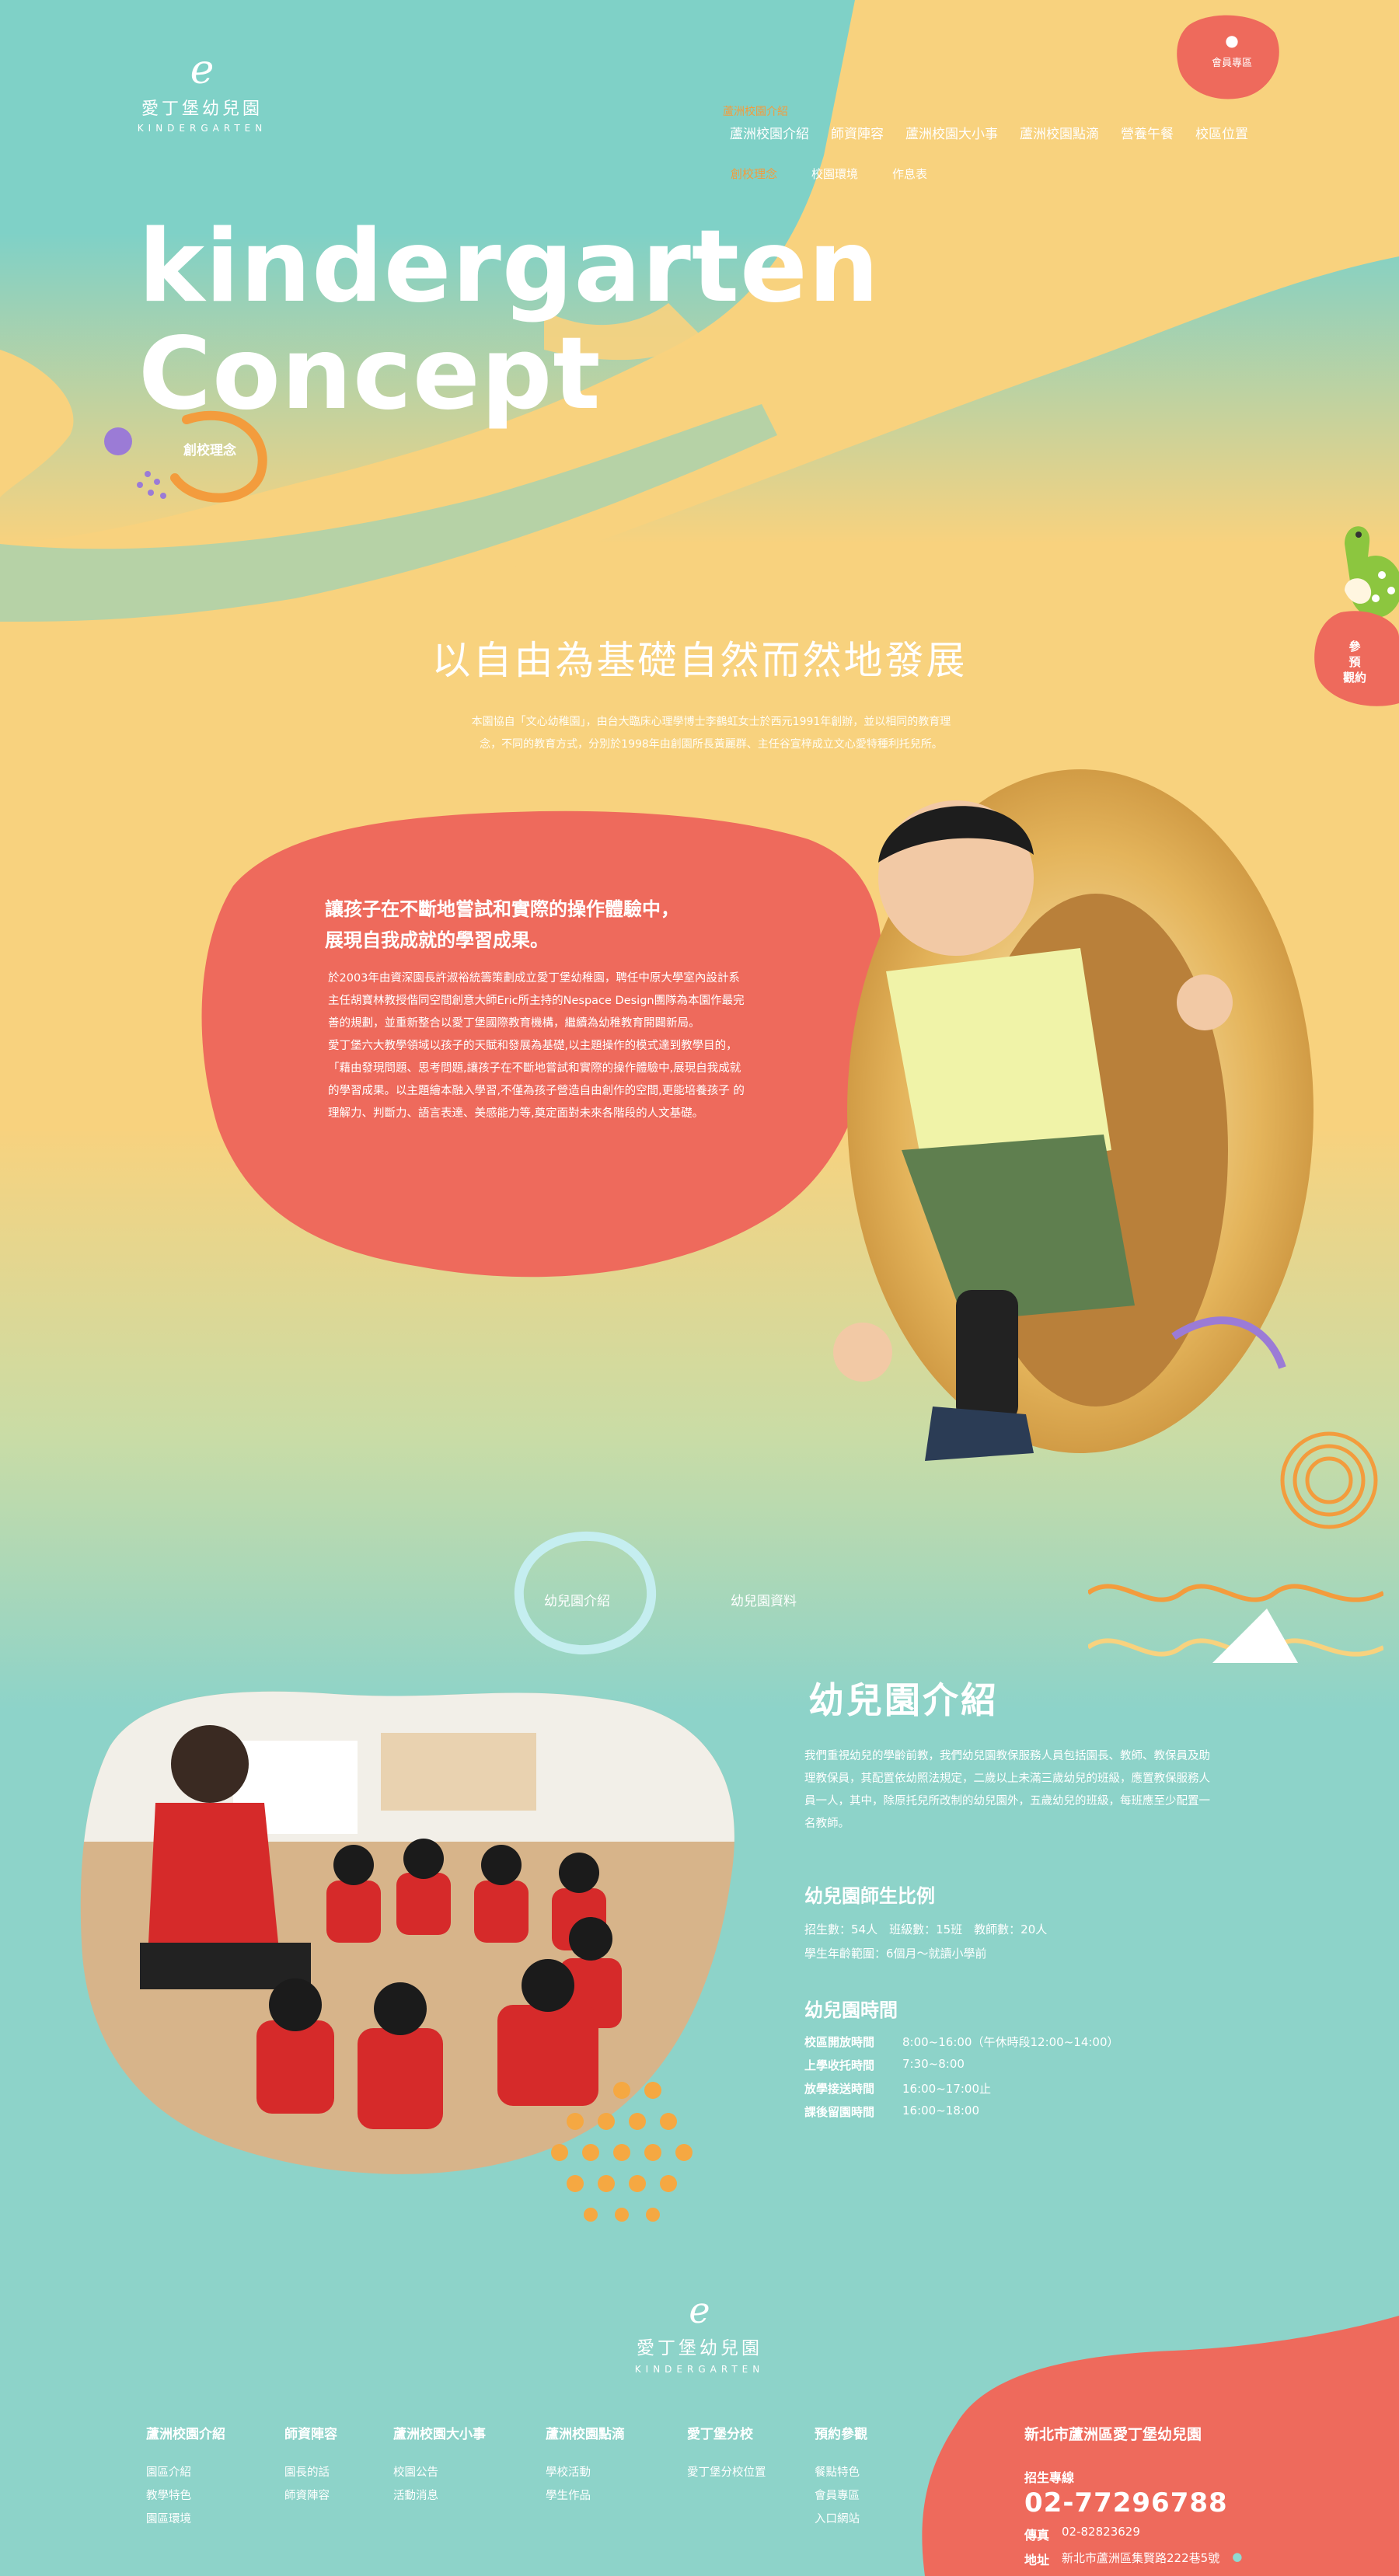 This screenshot has width=1399, height=2576. What do you see at coordinates (1187, 2534) in the screenshot?
I see `contact-fax-row: 傳真 02-82823629` at bounding box center [1187, 2534].